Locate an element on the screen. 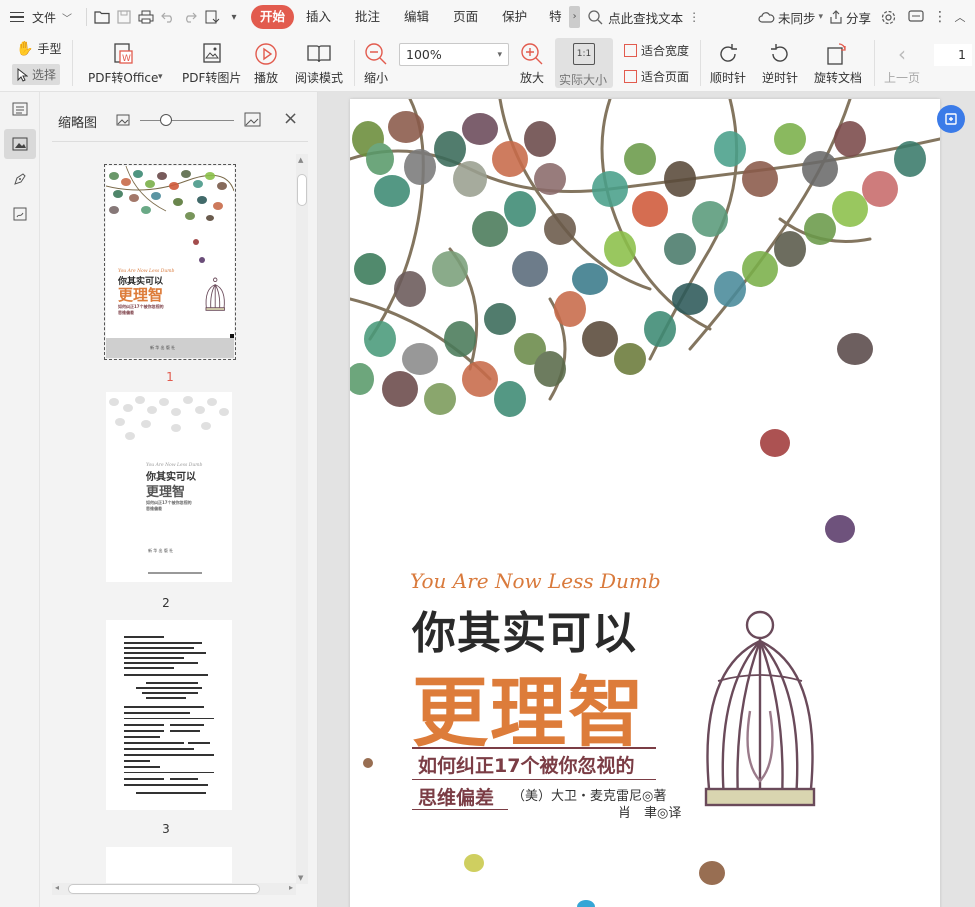 Image resolution: width=975 pixels, height=907 pixels. scroll-right-icon: ▸ is located at coordinates (291, 887).